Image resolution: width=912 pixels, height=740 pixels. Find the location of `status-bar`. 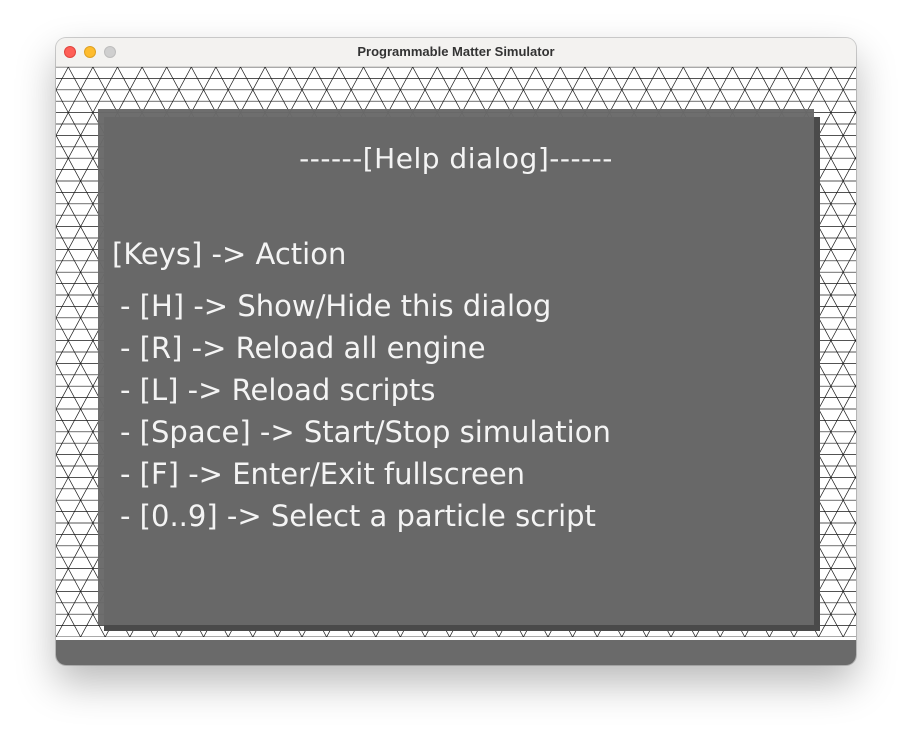

status-bar is located at coordinates (456, 651).